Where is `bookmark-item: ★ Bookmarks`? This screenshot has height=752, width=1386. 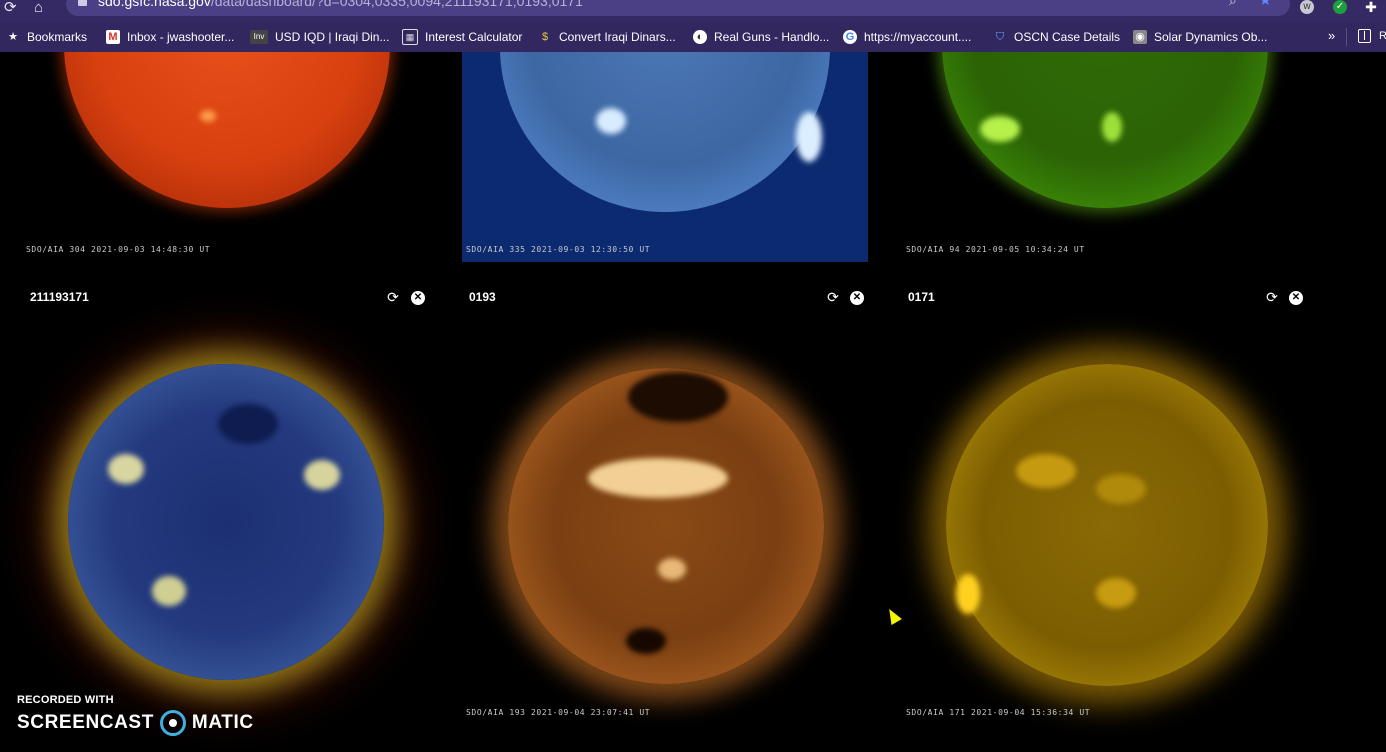
bookmark-item: ★ Bookmarks is located at coordinates (46, 37).